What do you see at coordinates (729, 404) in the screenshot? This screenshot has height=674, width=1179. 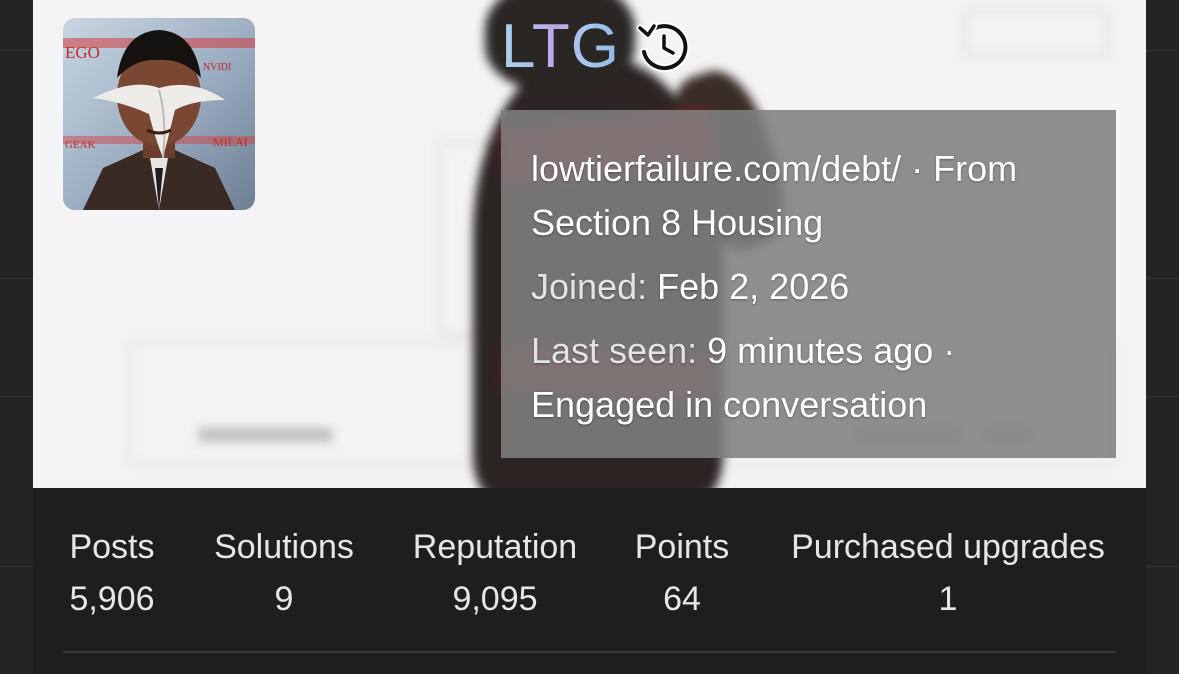 I see `activity-status: Engaged in conversation` at bounding box center [729, 404].